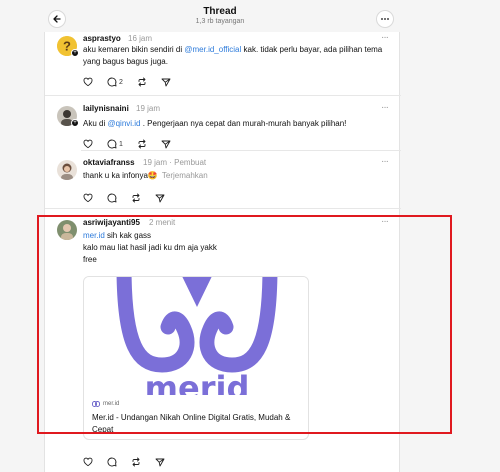 The width and height of the screenshot is (500, 472). Describe the element at coordinates (102, 38) in the screenshot. I see `username: asprastyo` at that location.